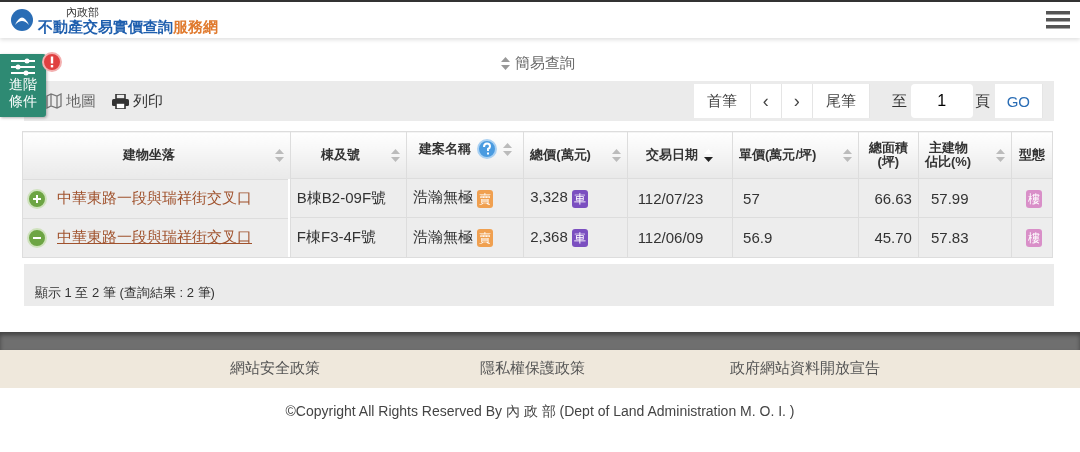  I want to click on footer-link: 隱私權保護政策, so click(605, 368).